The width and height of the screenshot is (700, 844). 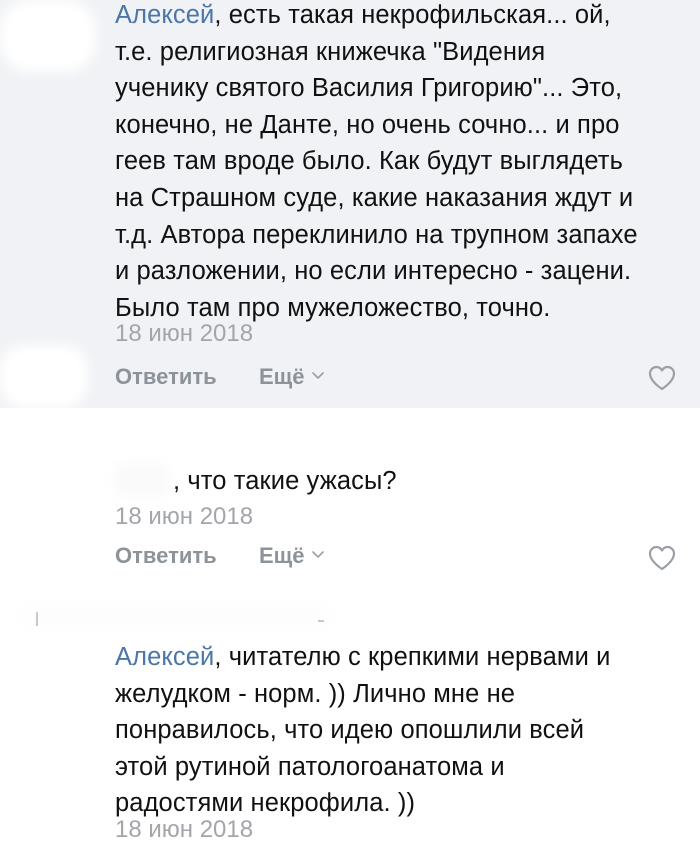 I want to click on comment-line: желудком - норм. )) Лично мне не, so click(x=315, y=693).